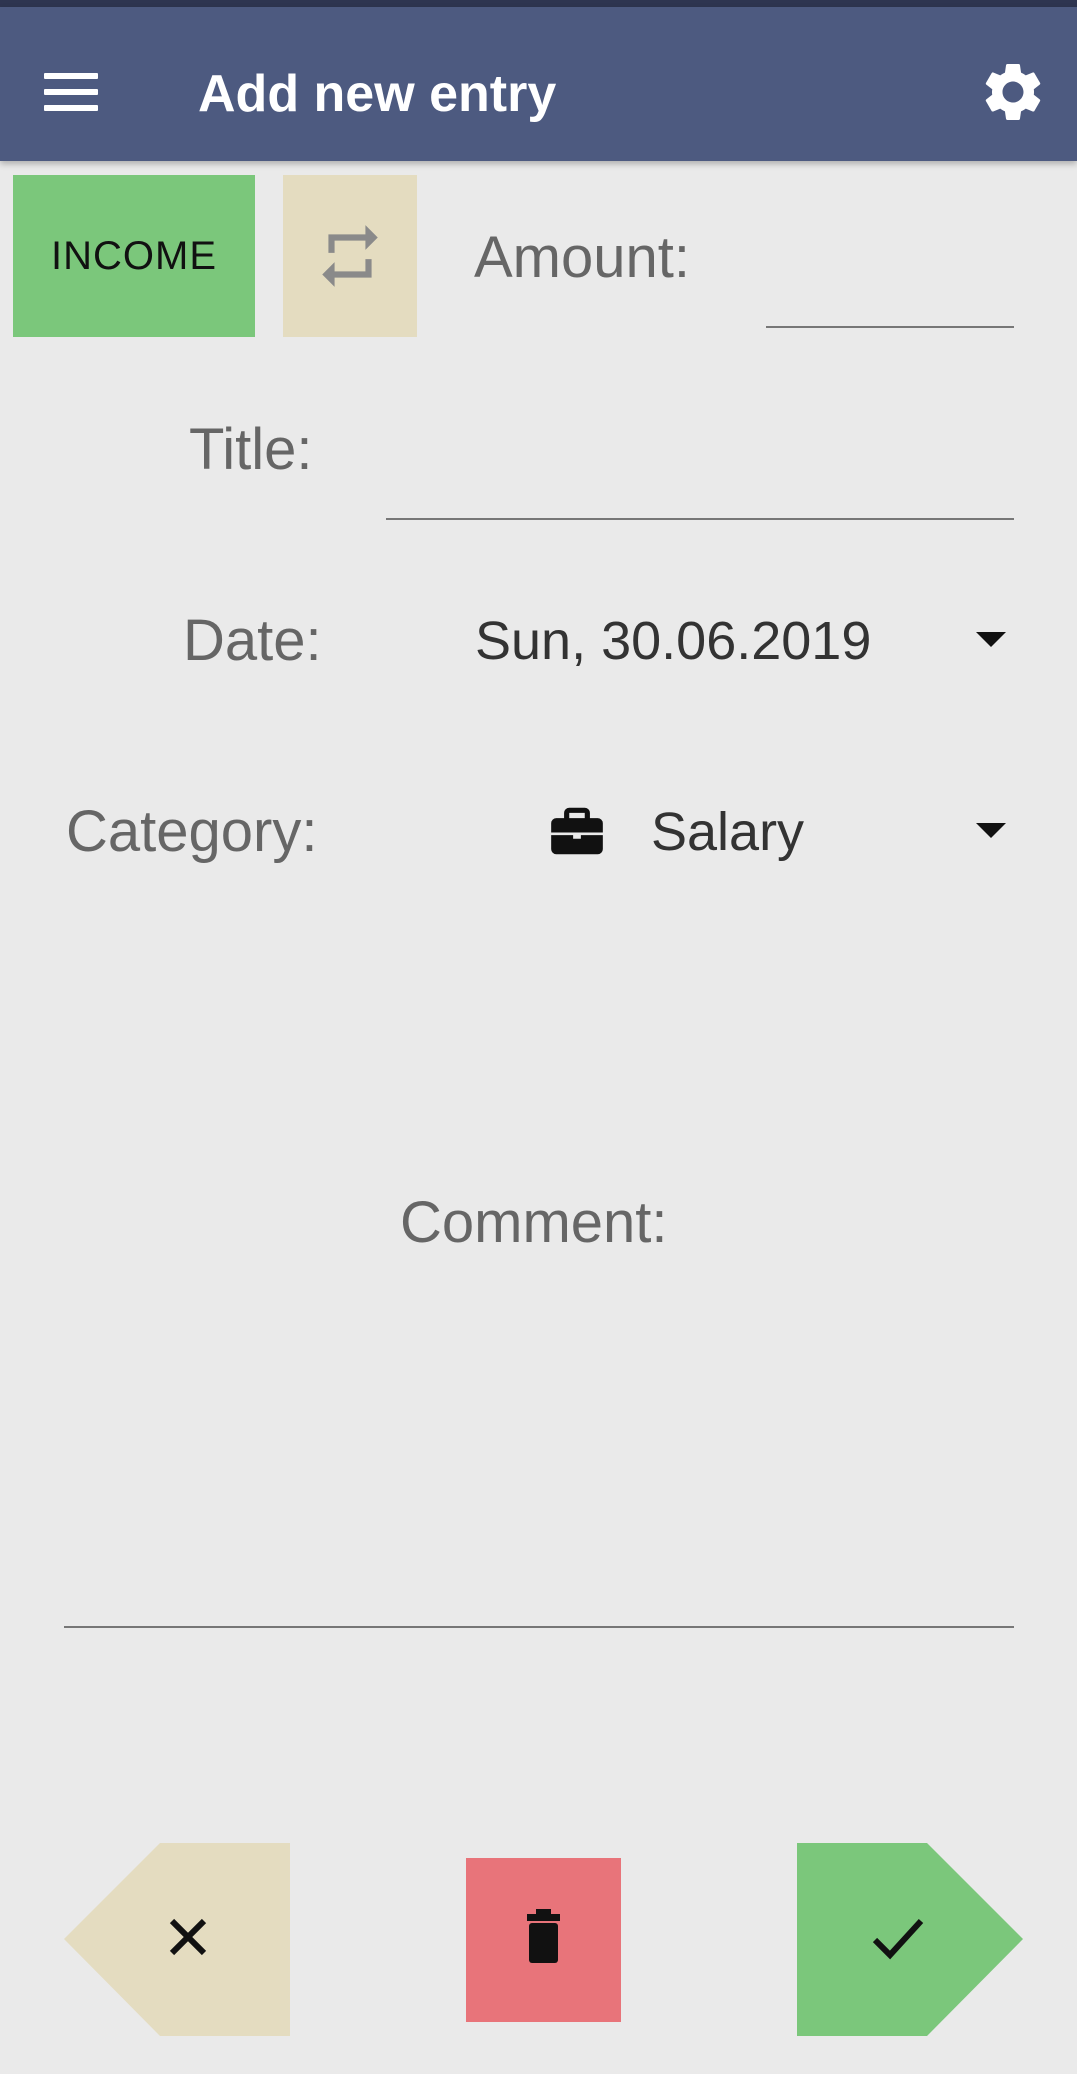  What do you see at coordinates (177, 1939) in the screenshot?
I see `cancel-button` at bounding box center [177, 1939].